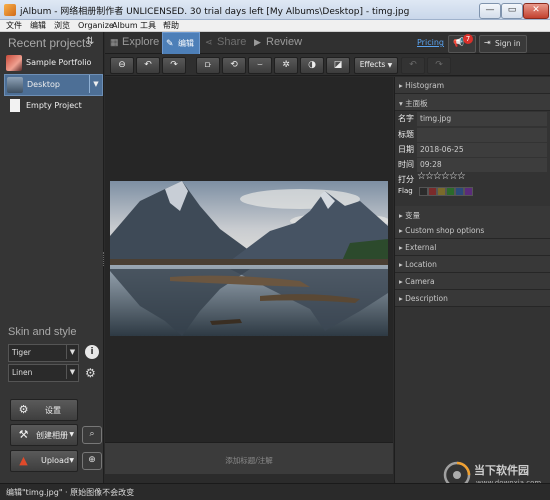 The image size is (550, 500). I want to click on rating-stars: ☆☆☆☆☆☆, so click(441, 176).